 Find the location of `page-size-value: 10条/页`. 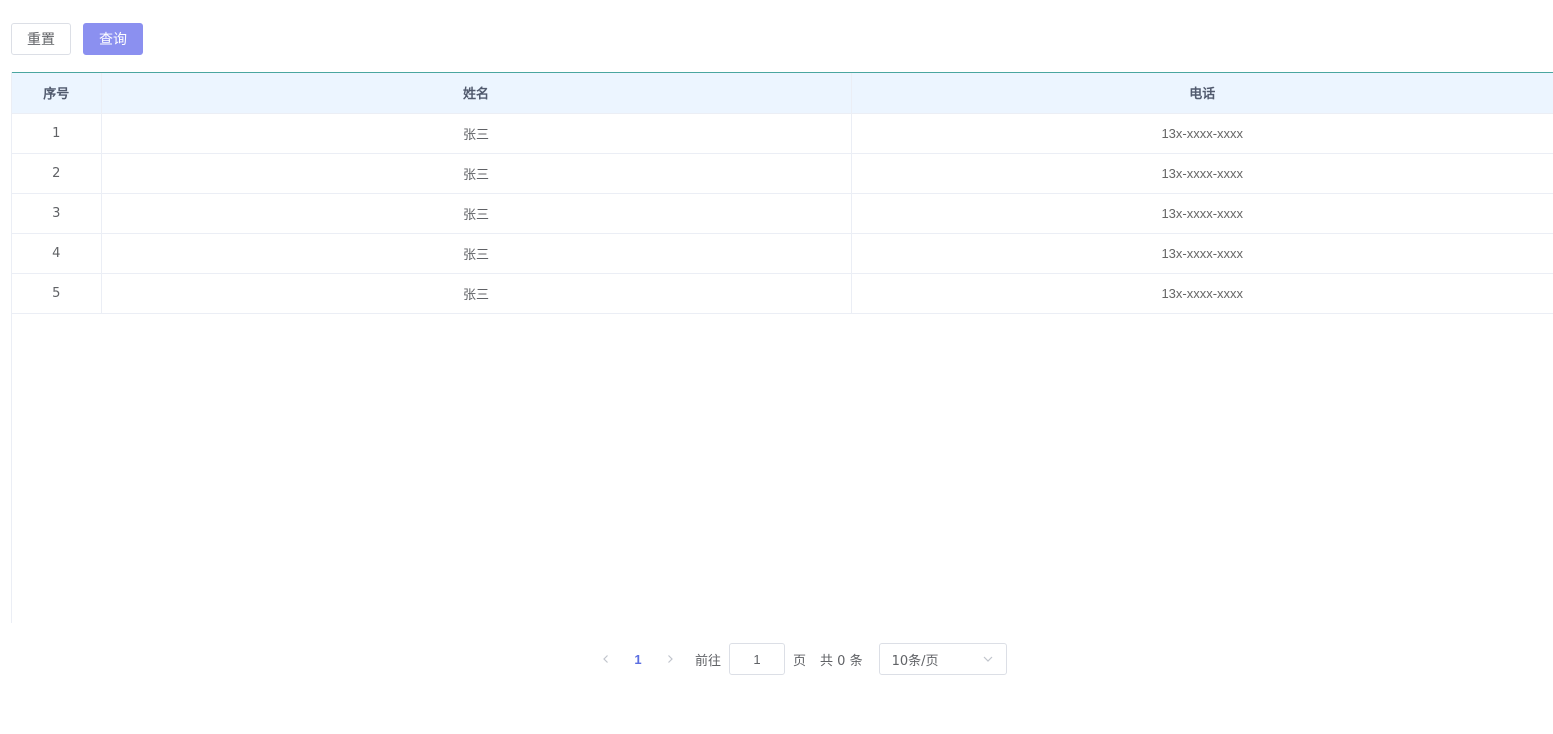

page-size-value: 10条/页 is located at coordinates (915, 661).